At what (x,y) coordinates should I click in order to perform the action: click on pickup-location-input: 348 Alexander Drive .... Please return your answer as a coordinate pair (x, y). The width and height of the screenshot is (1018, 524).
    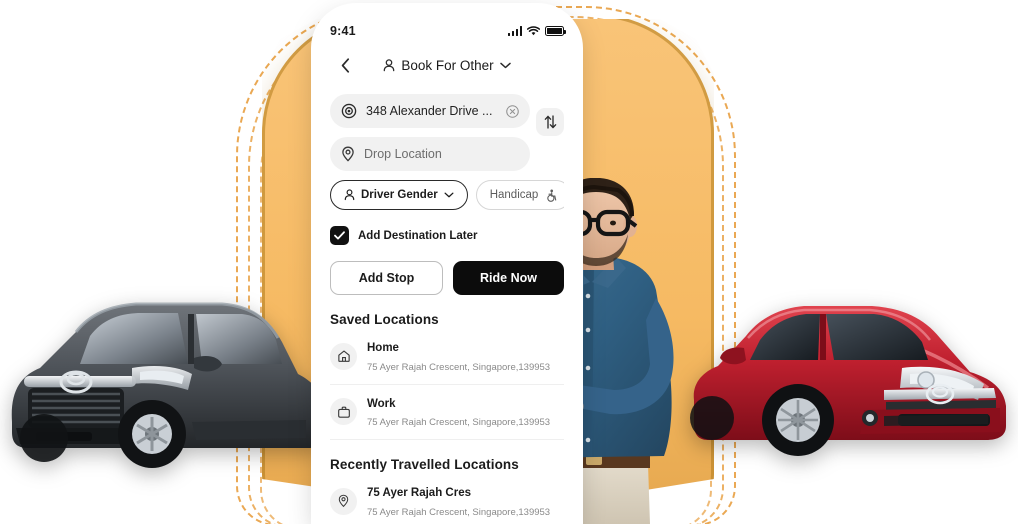
    Looking at the image, I should click on (430, 111).